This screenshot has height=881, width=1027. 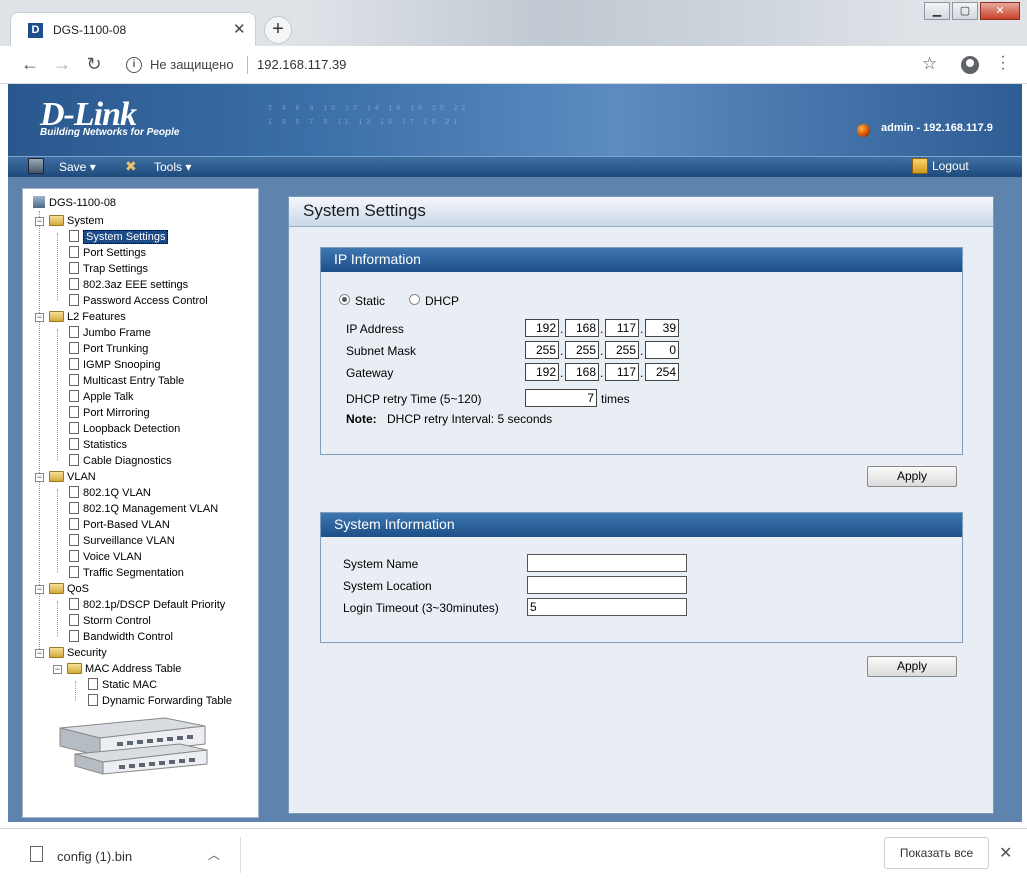 I want to click on system-location-field, so click(x=607, y=585).